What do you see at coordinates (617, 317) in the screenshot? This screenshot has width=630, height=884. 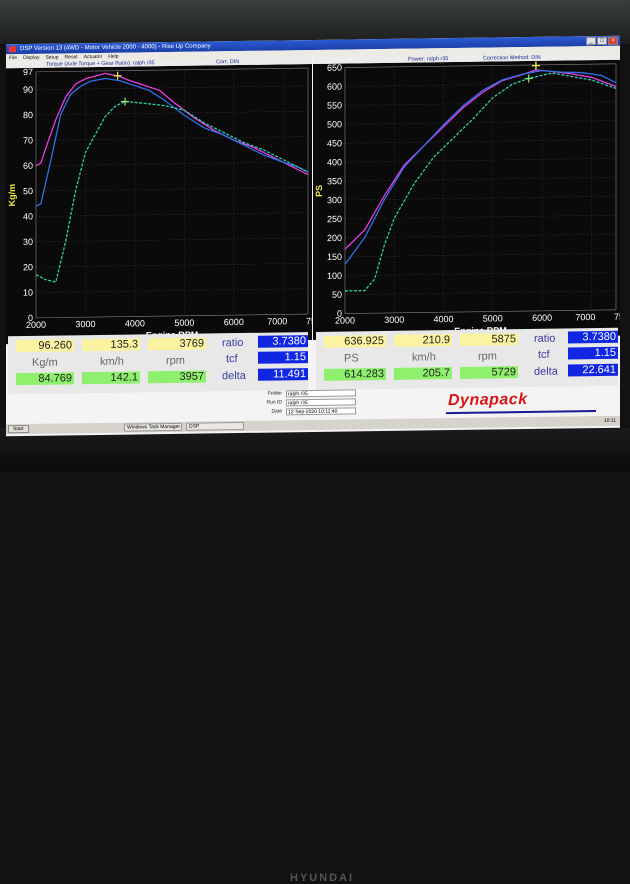 I see `power-x-tick-label: 7500` at bounding box center [617, 317].